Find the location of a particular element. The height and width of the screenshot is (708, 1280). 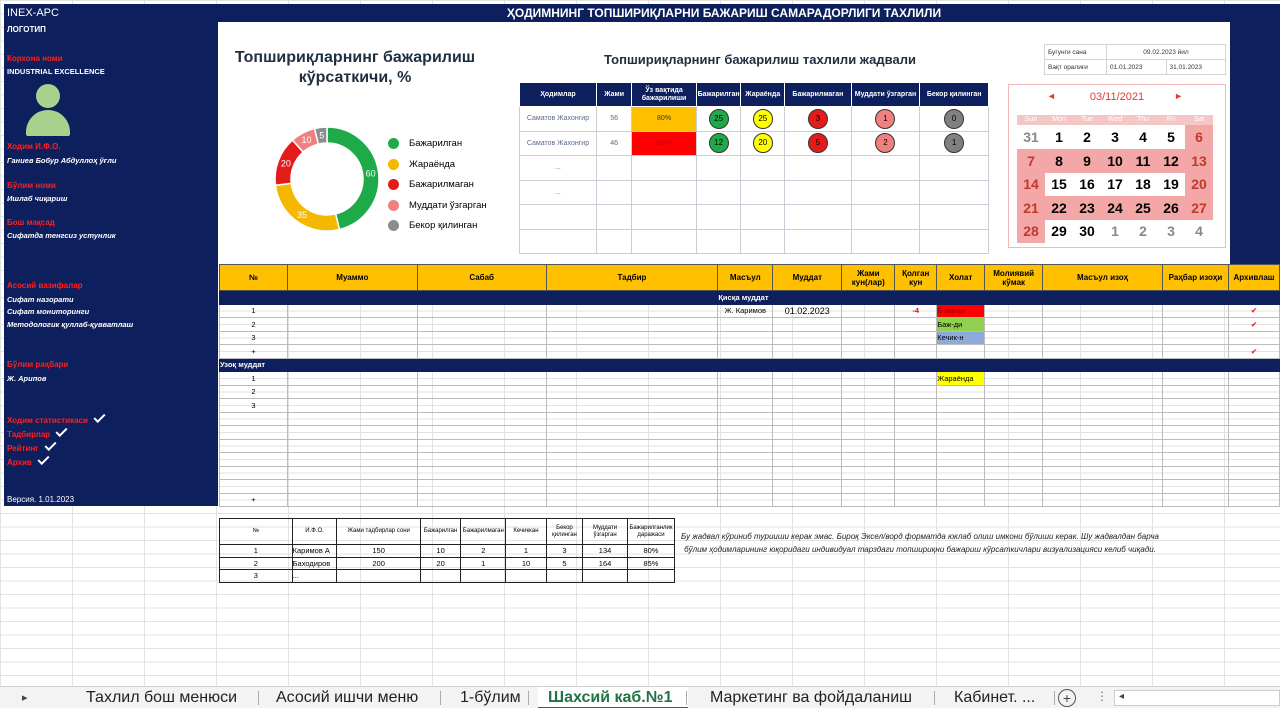

calendar-day: 19 is located at coordinates (1171, 184).